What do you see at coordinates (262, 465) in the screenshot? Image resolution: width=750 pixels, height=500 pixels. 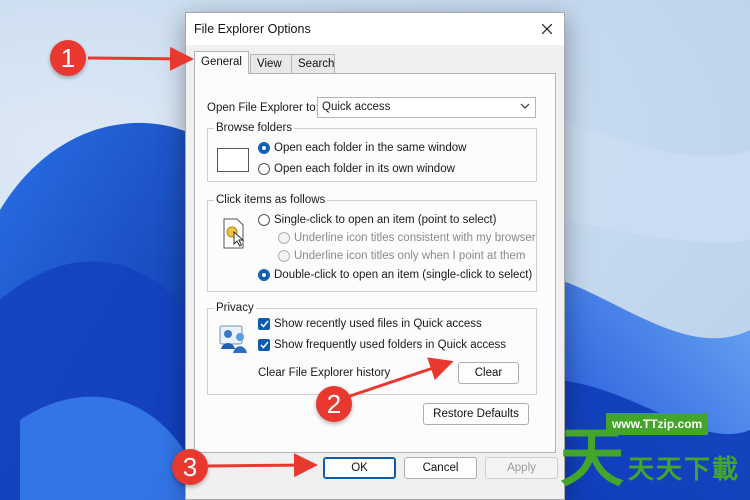 I see `arrow-to-ok-button` at bounding box center [262, 465].